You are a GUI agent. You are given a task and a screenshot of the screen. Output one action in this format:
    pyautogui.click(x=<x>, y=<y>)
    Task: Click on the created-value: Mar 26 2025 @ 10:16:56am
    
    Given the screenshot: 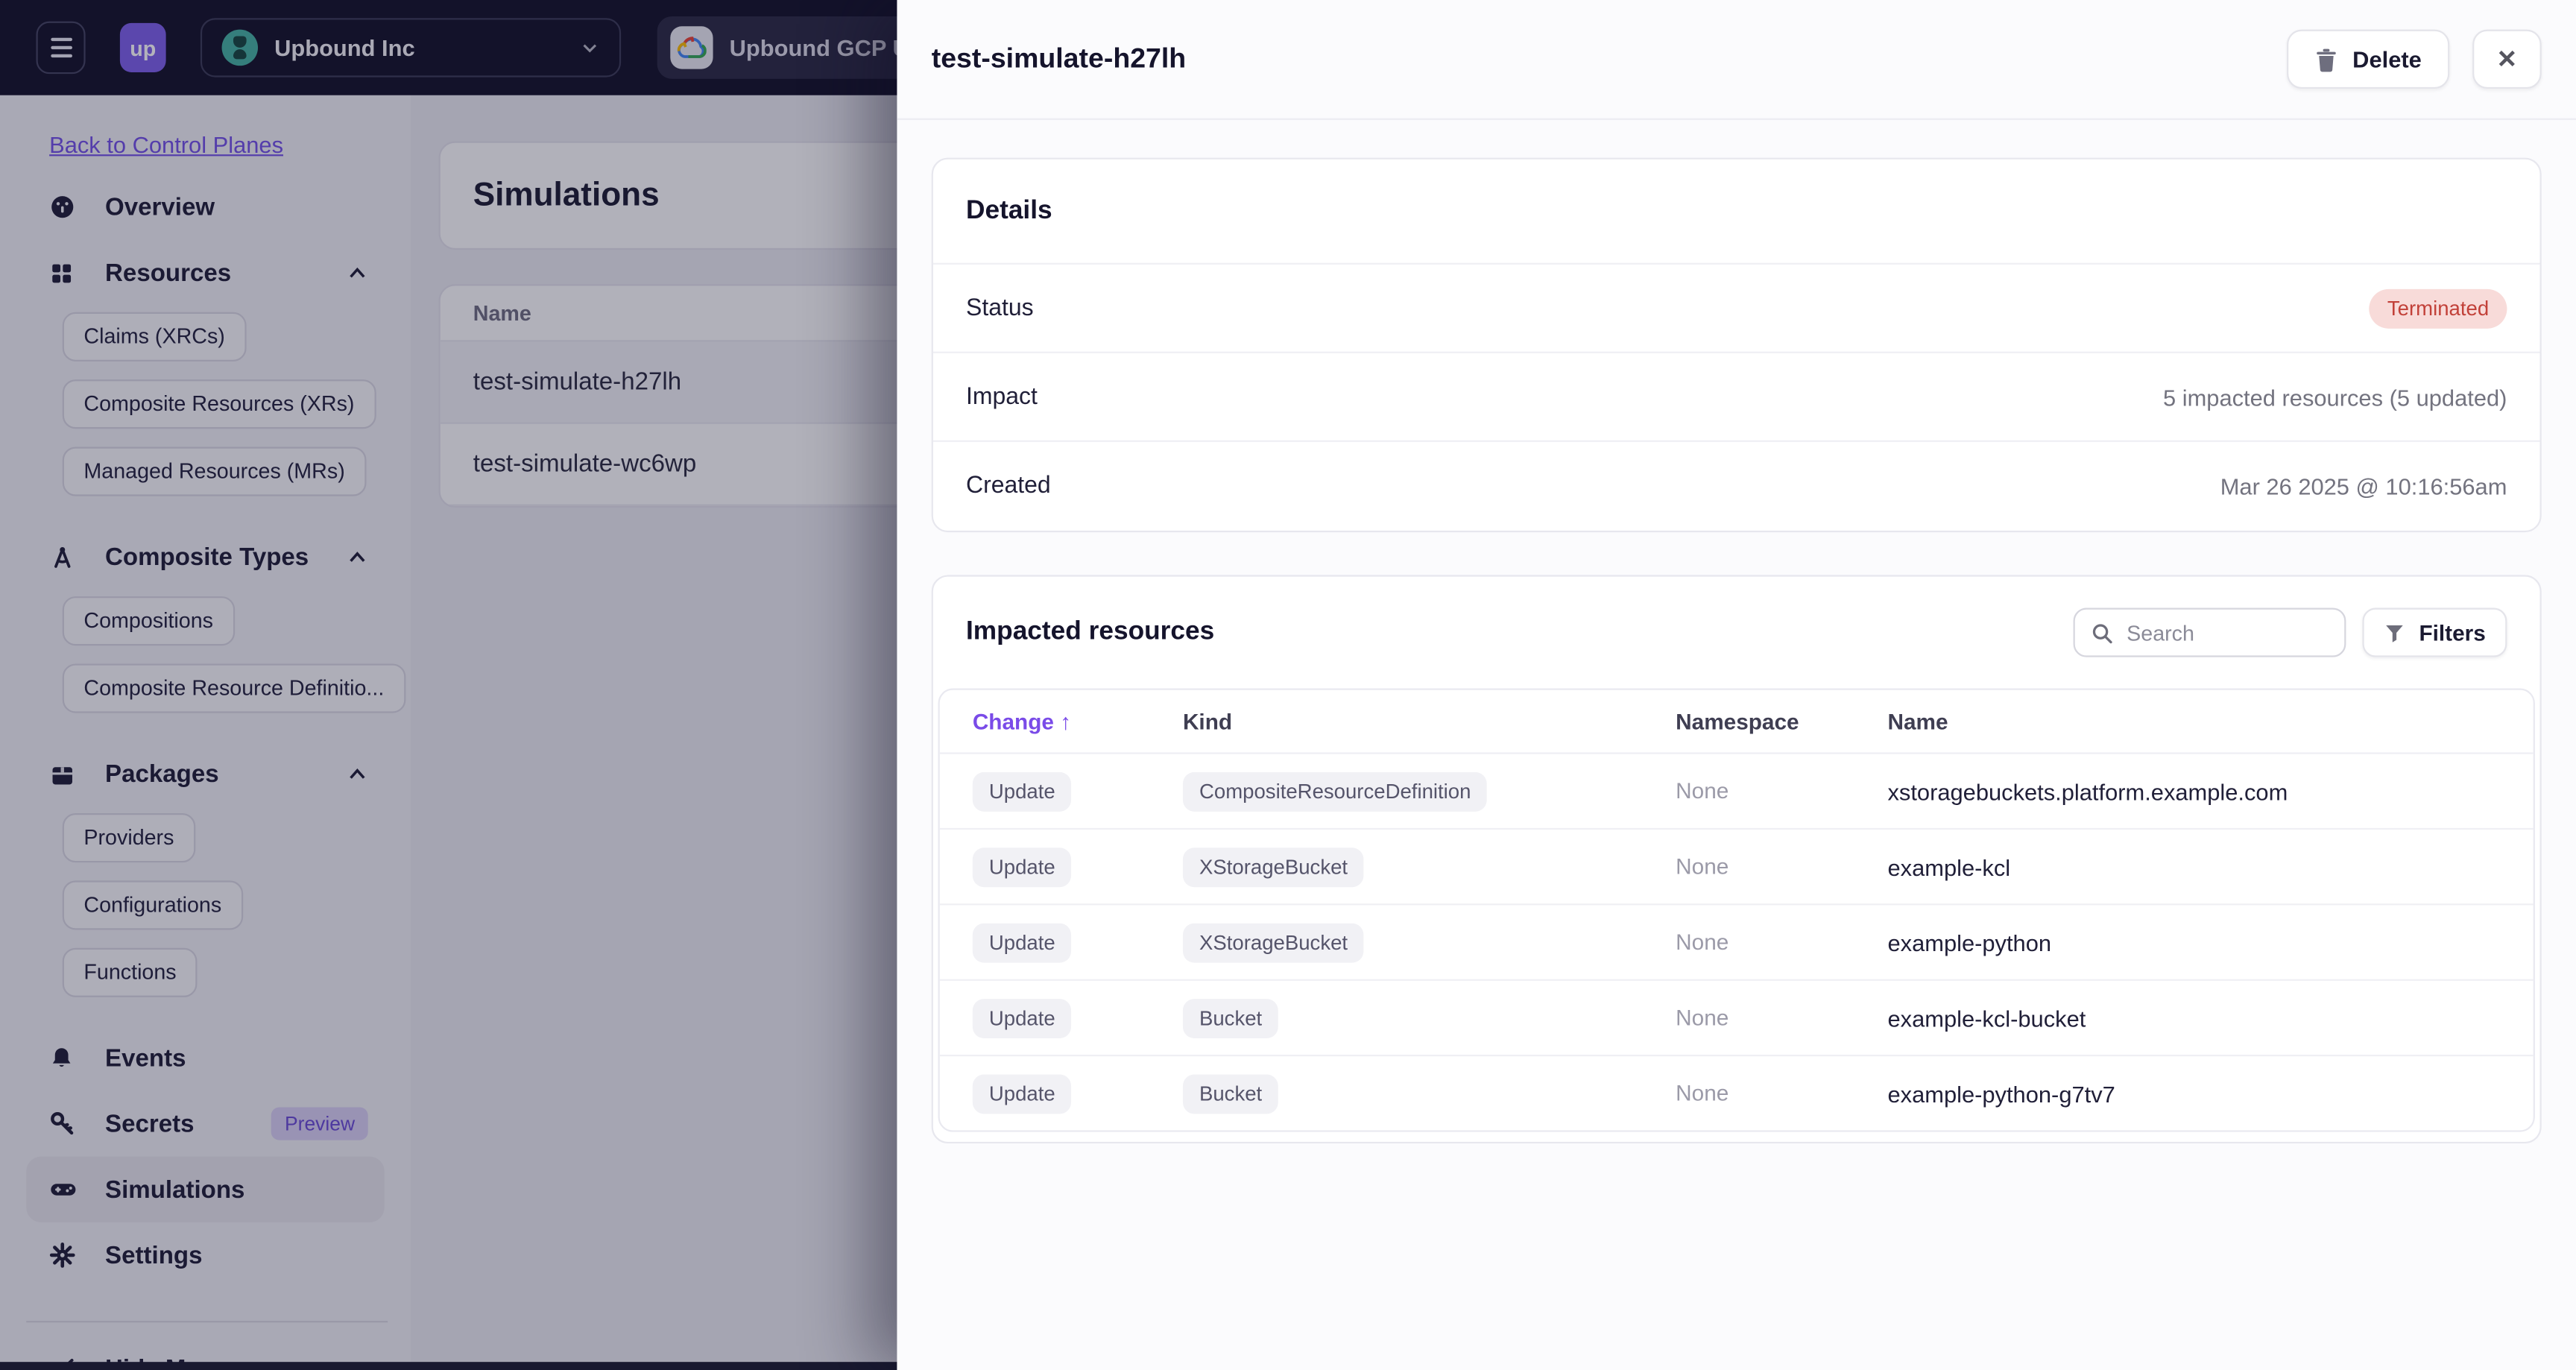 What is the action you would take?
    pyautogui.click(x=2363, y=486)
    